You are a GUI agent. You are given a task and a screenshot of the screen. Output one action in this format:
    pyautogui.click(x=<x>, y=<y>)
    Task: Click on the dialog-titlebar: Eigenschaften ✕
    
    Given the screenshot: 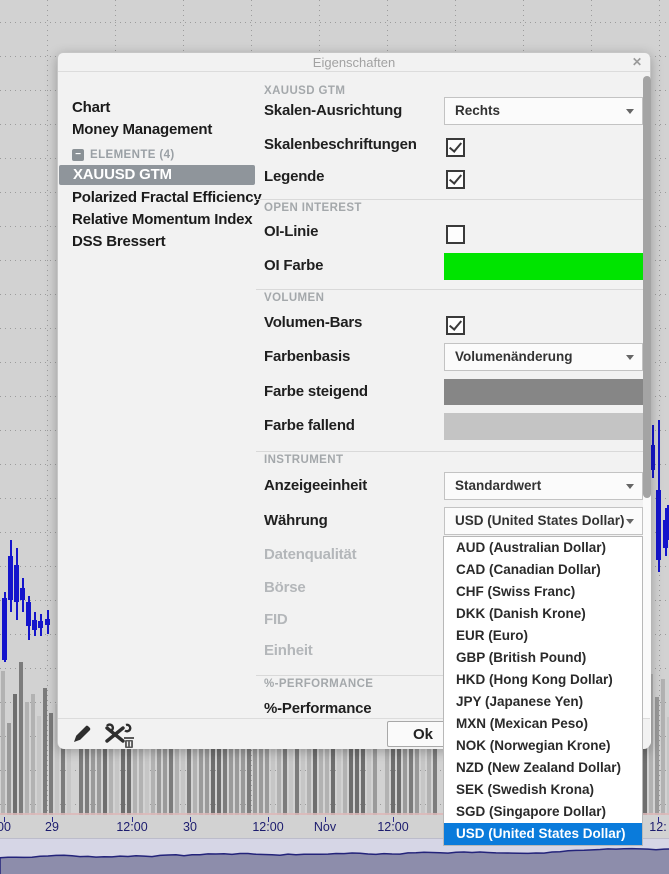 What is the action you would take?
    pyautogui.click(x=354, y=62)
    